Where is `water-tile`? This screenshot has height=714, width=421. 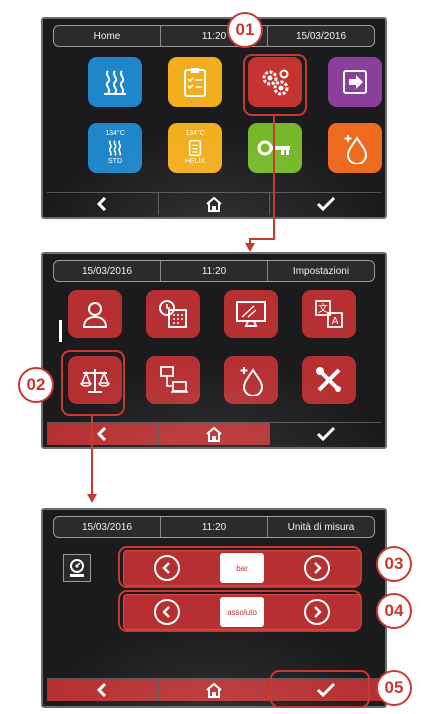 water-tile is located at coordinates (355, 148).